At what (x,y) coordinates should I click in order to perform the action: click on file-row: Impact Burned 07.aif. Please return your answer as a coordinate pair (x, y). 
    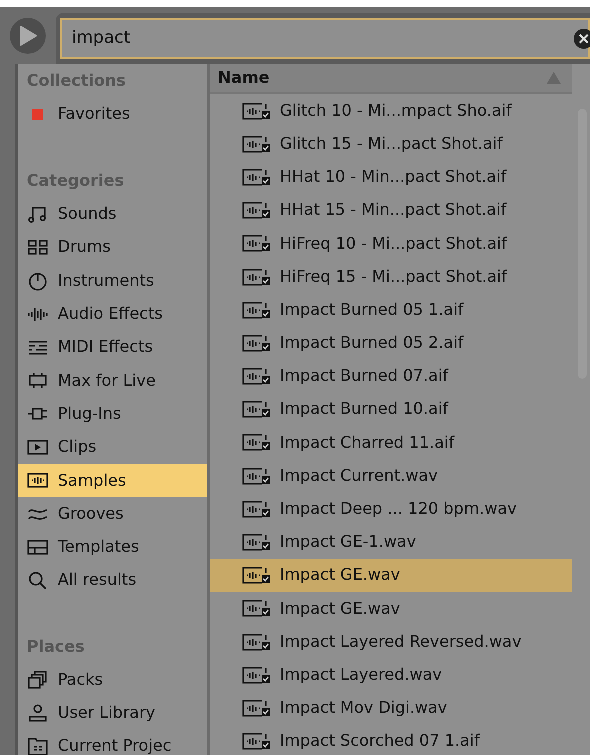
    Looking at the image, I should click on (391, 376).